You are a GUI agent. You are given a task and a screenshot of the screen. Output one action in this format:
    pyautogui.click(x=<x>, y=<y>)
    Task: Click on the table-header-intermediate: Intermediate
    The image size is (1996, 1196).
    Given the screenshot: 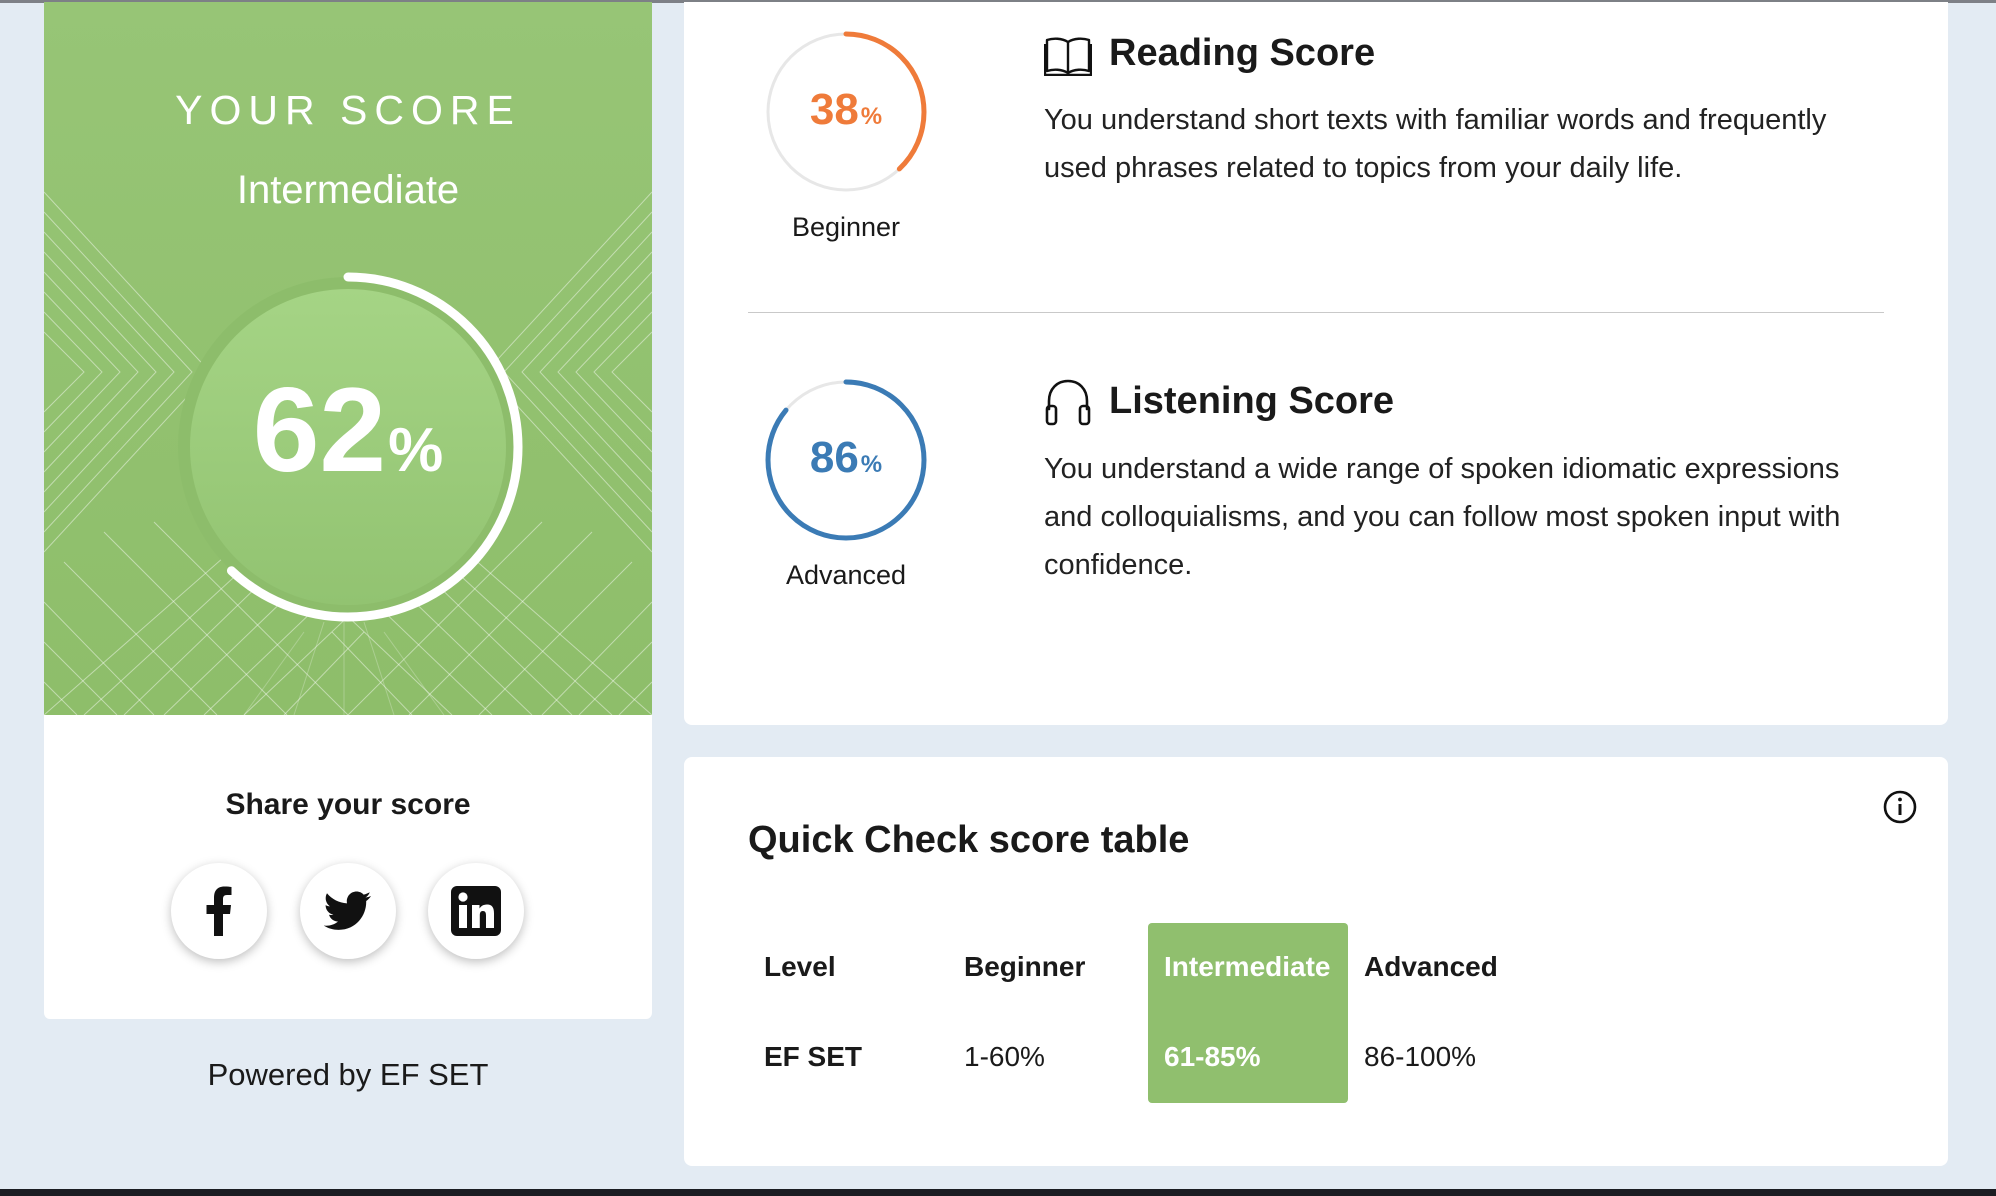 What is the action you would take?
    pyautogui.click(x=1247, y=966)
    